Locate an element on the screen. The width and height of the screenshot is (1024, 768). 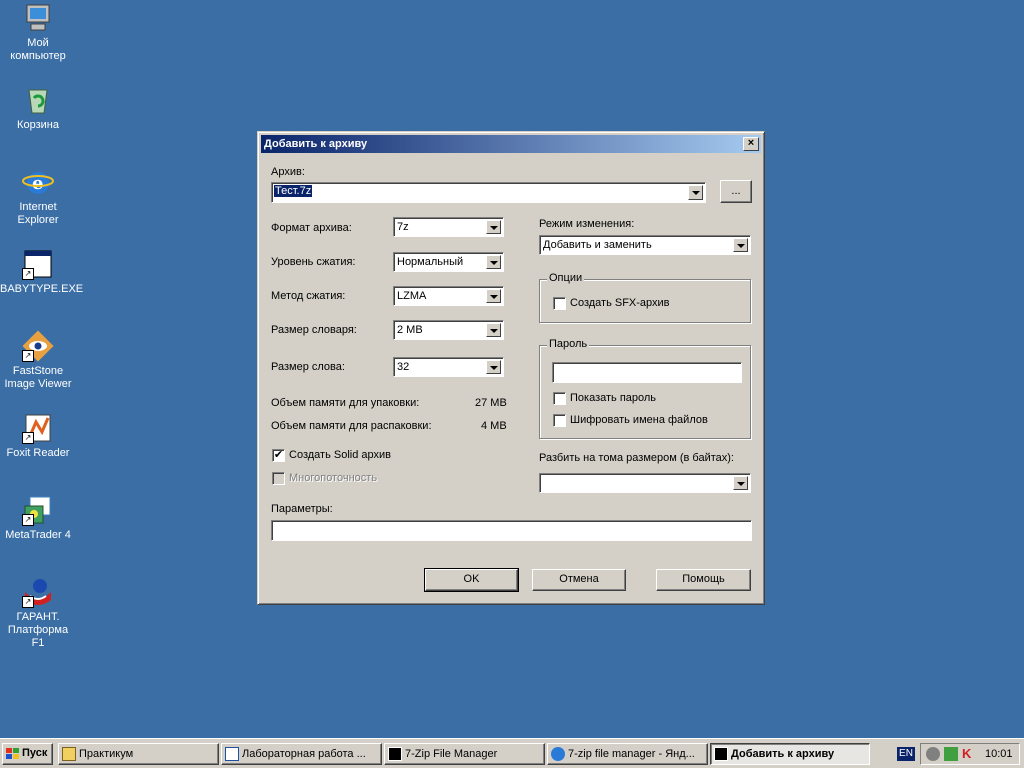
dialog-titlebar: Добавить к архиву × is located at coordinates (511, 144).